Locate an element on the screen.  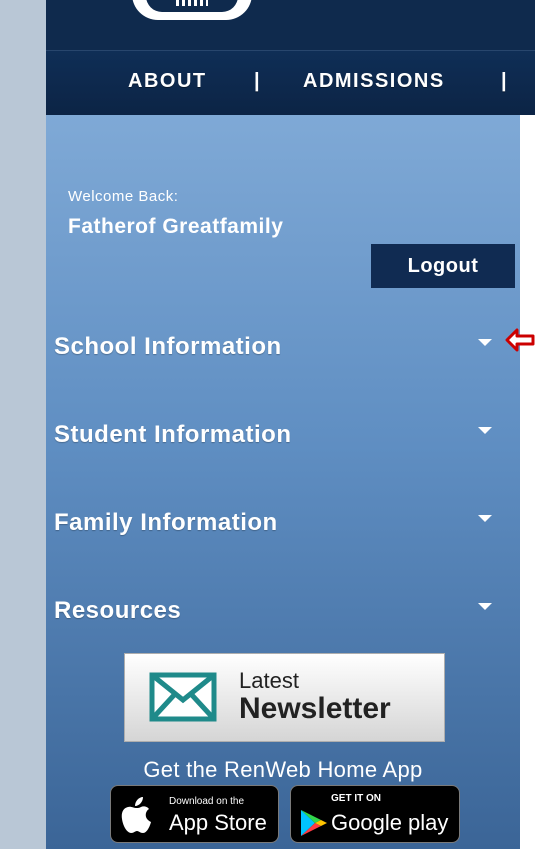
menu-item-label: Student Information is located at coordinates (173, 434).